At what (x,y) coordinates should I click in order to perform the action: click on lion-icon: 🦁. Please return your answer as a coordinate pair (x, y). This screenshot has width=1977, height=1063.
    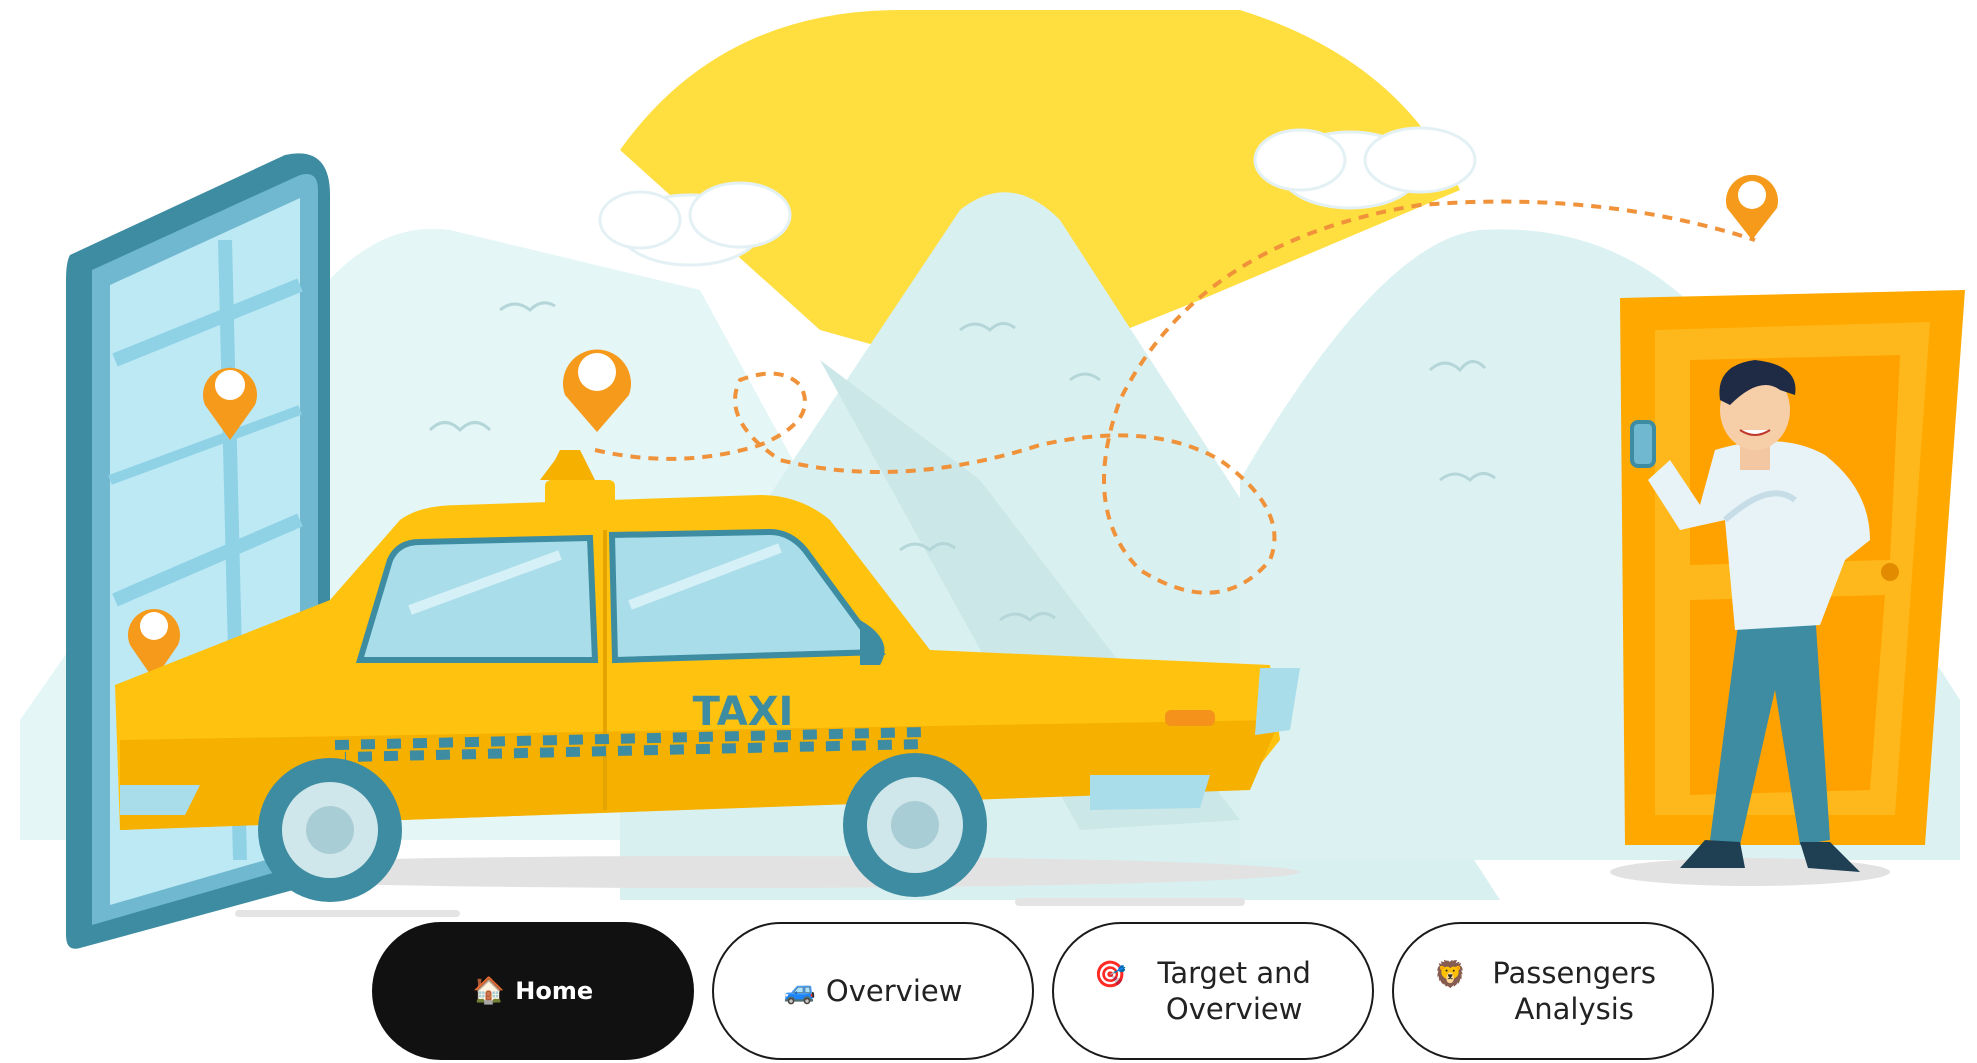
    Looking at the image, I should click on (1450, 974).